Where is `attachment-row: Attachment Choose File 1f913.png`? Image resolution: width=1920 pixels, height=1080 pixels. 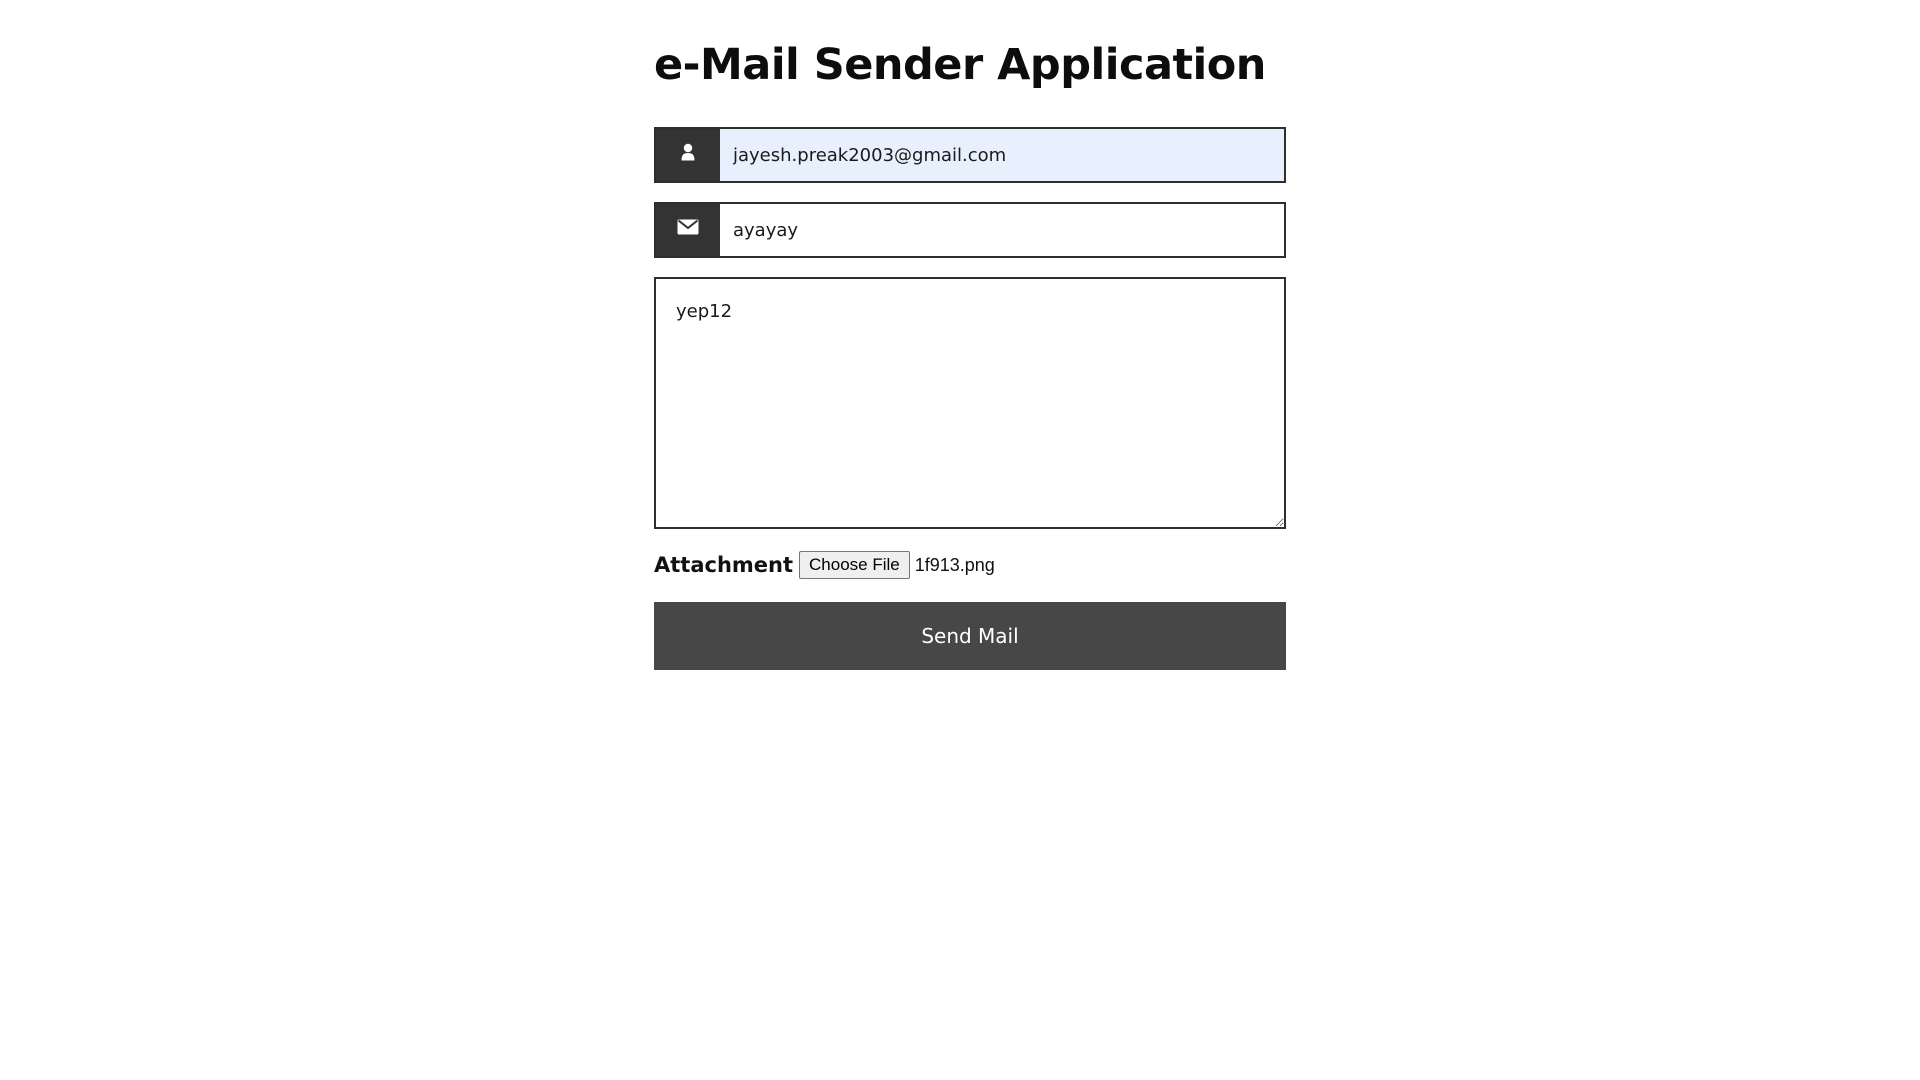 attachment-row: Attachment Choose File 1f913.png is located at coordinates (970, 565).